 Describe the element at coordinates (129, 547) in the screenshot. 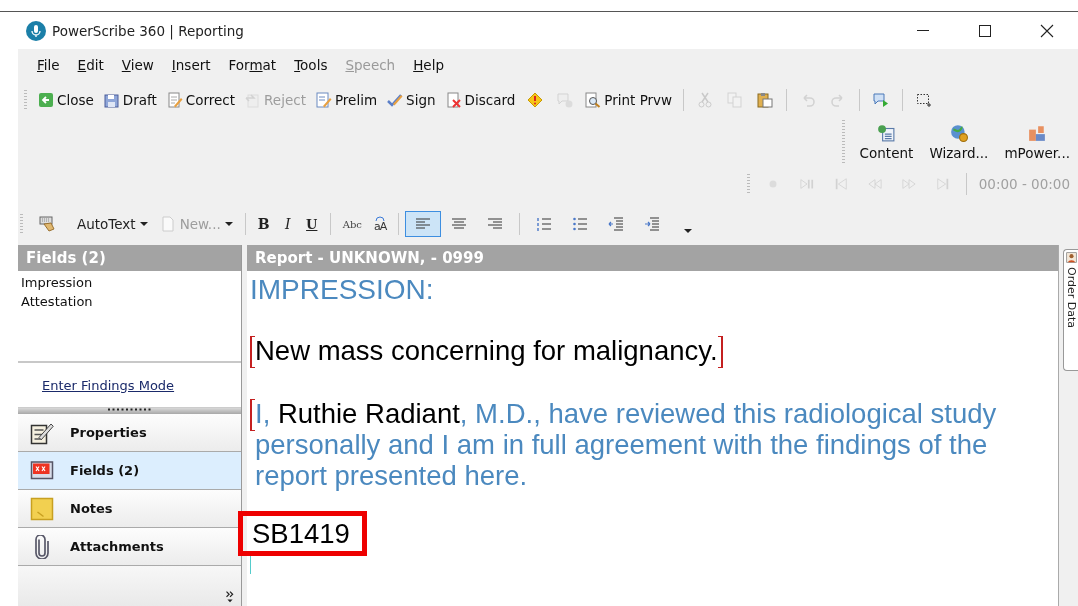

I see `nav-button: Attachments` at that location.